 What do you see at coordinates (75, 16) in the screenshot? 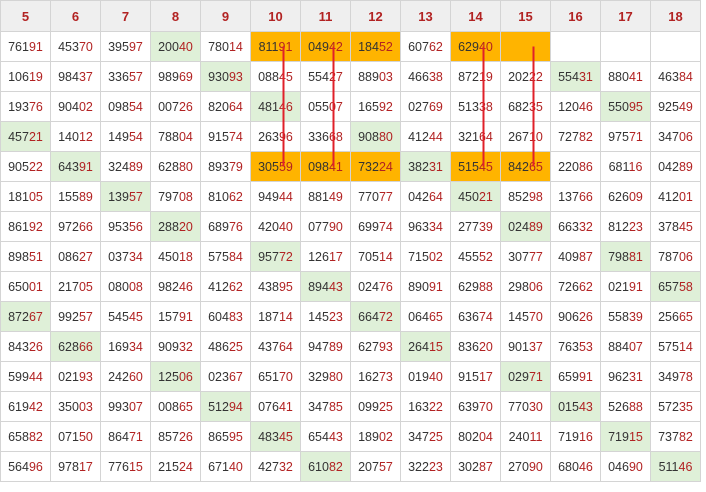
I see `column-header-6: 6` at bounding box center [75, 16].